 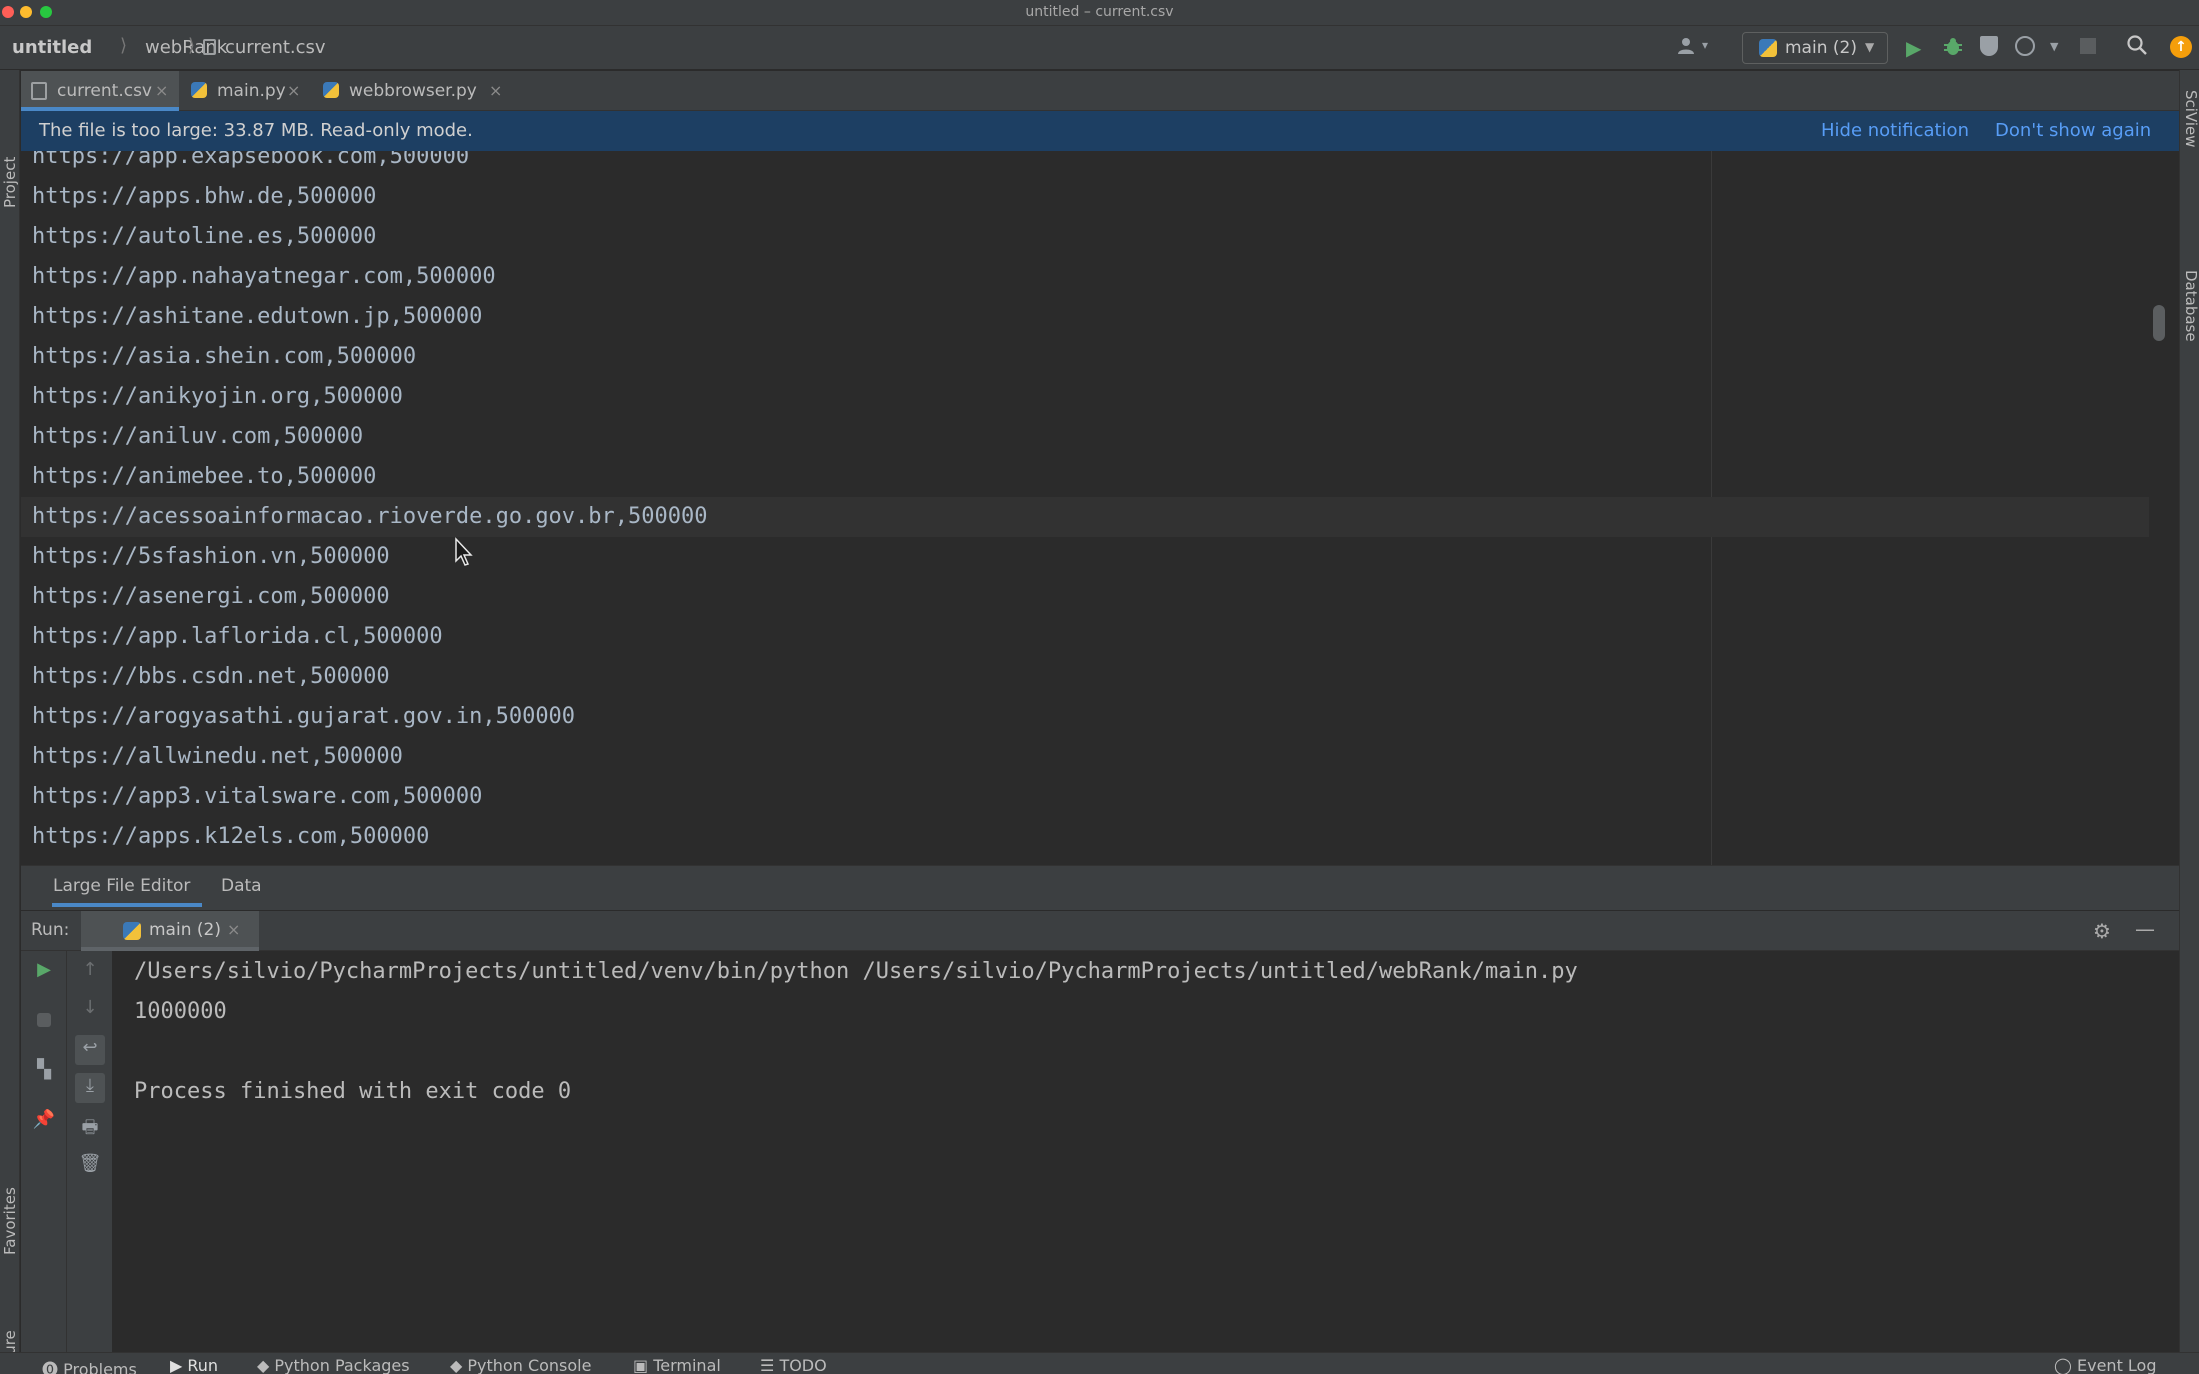 I want to click on editor-line: https://bbs.csdn.net,500000, so click(x=1085, y=677).